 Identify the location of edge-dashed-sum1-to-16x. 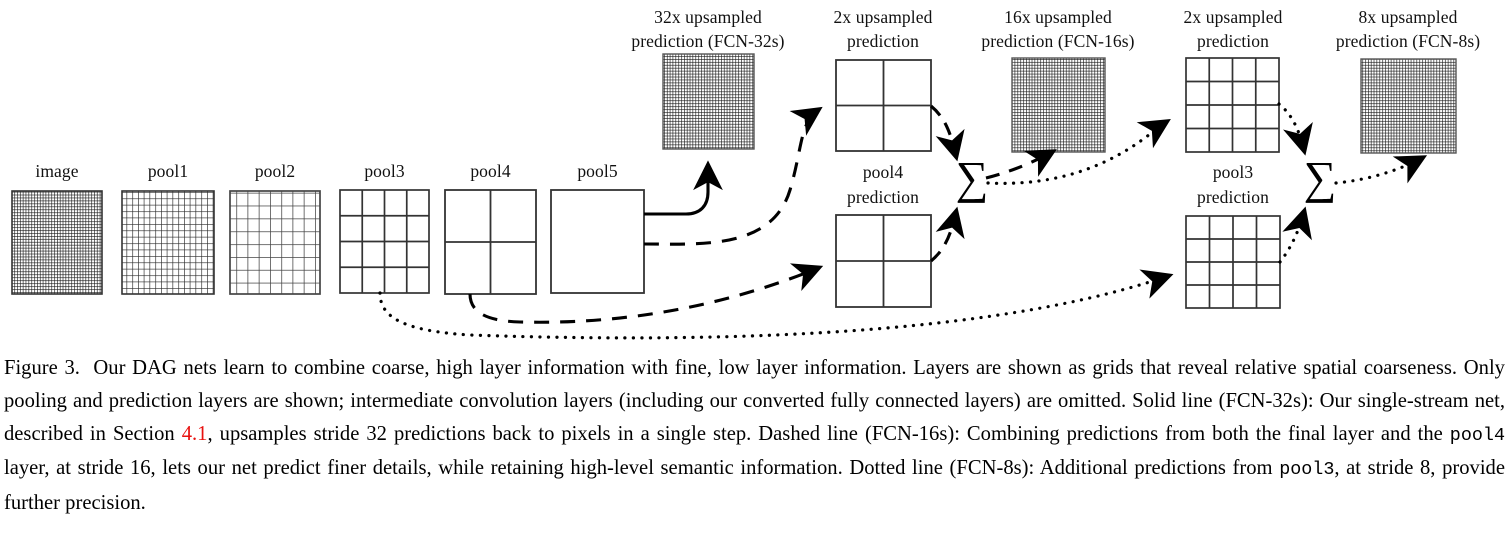
(1021, 164).